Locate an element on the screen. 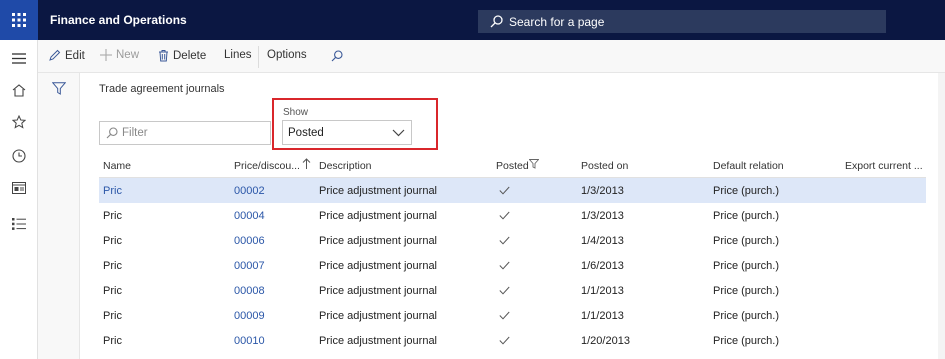 This screenshot has width=945, height=359. column-filter-icon is located at coordinates (534, 165).